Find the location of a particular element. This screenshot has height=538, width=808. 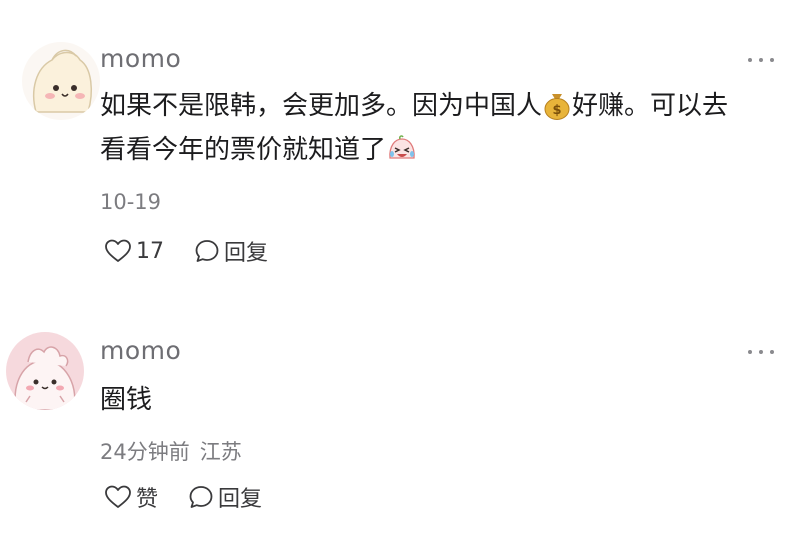

comment-meta: 10-19 is located at coordinates (130, 202).